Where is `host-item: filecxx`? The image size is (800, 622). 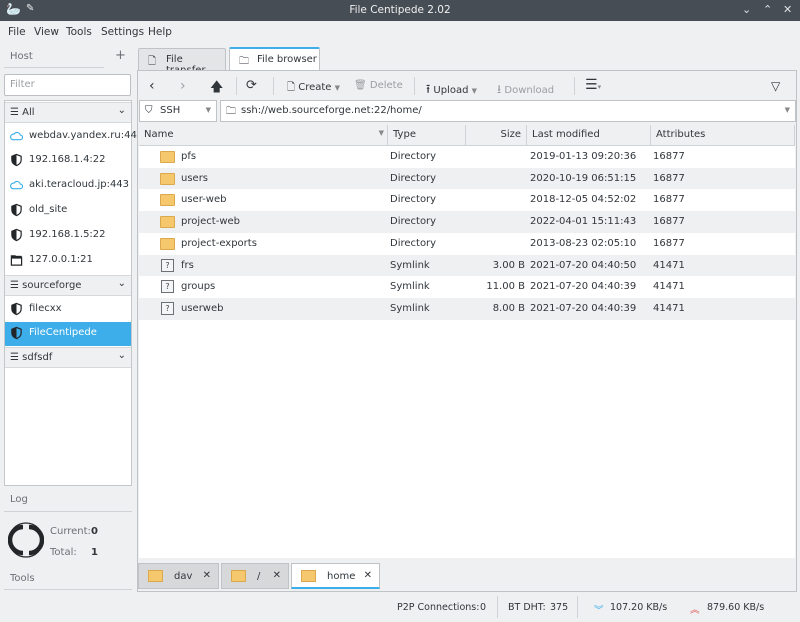
host-item: filecxx is located at coordinates (68, 310).